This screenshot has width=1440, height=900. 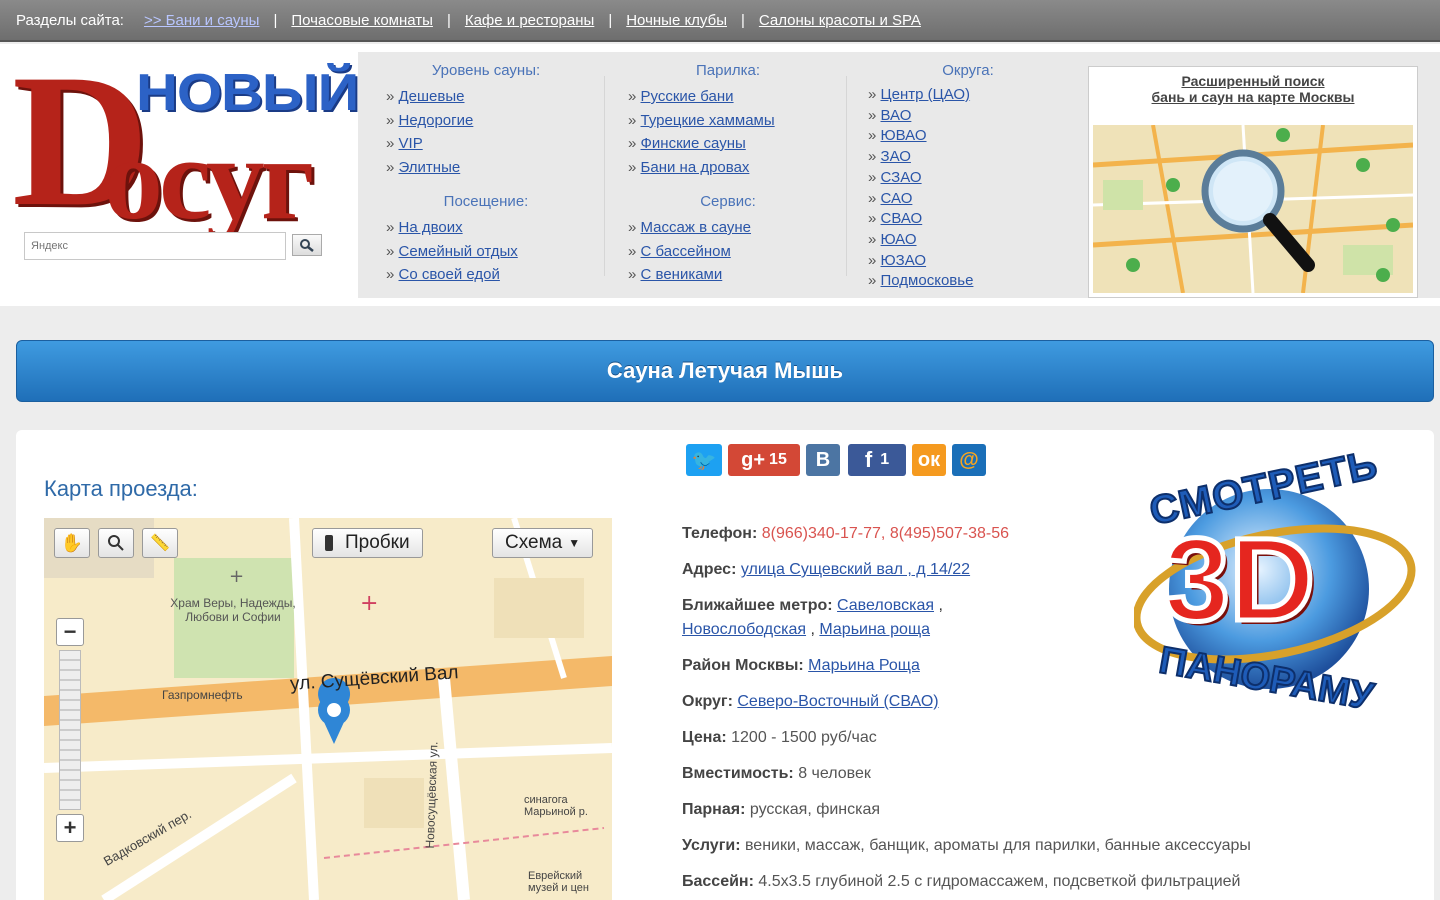 I want to click on metro-link-novoslobodskaya: Новослободская, so click(x=744, y=629).